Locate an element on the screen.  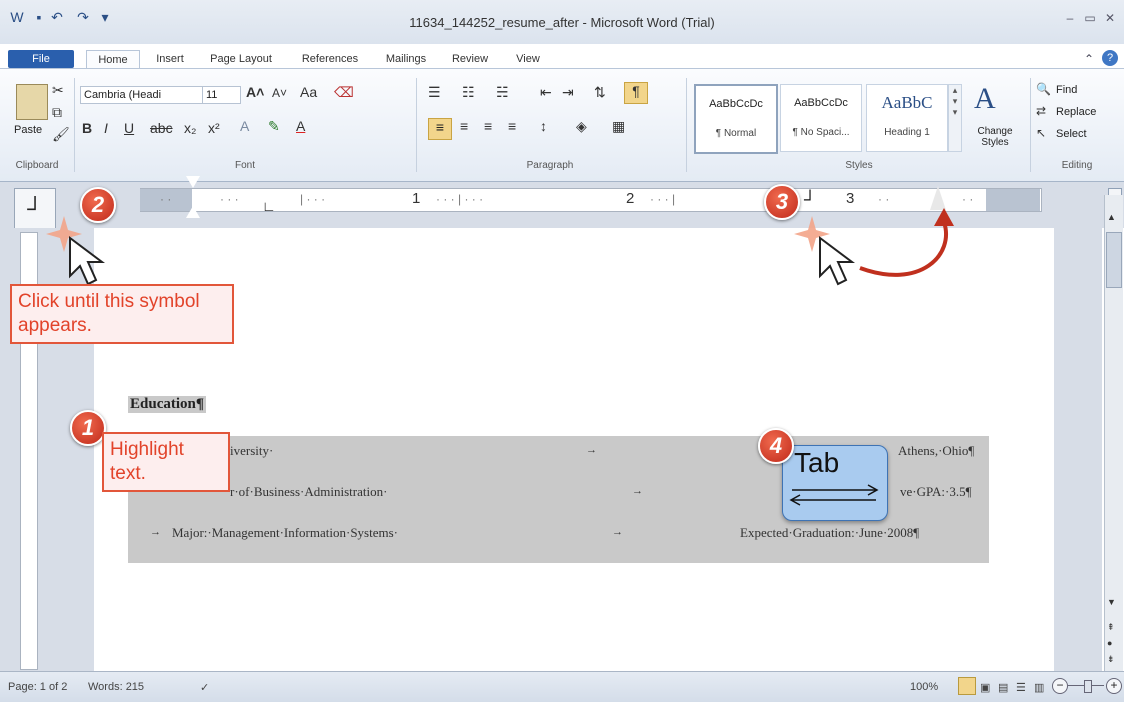
tab-key-label: Tab is located at coordinates (817, 462).